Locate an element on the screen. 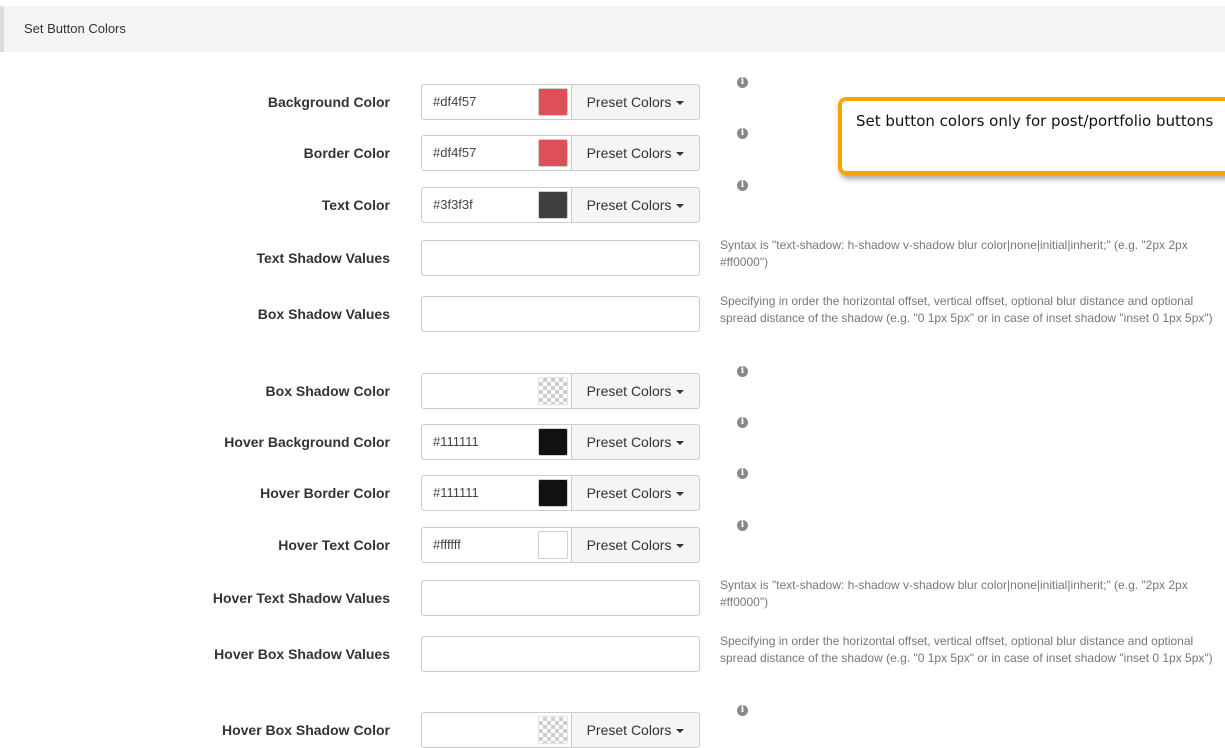  box-shadow-label: Box Shadow Values is located at coordinates (323, 314).